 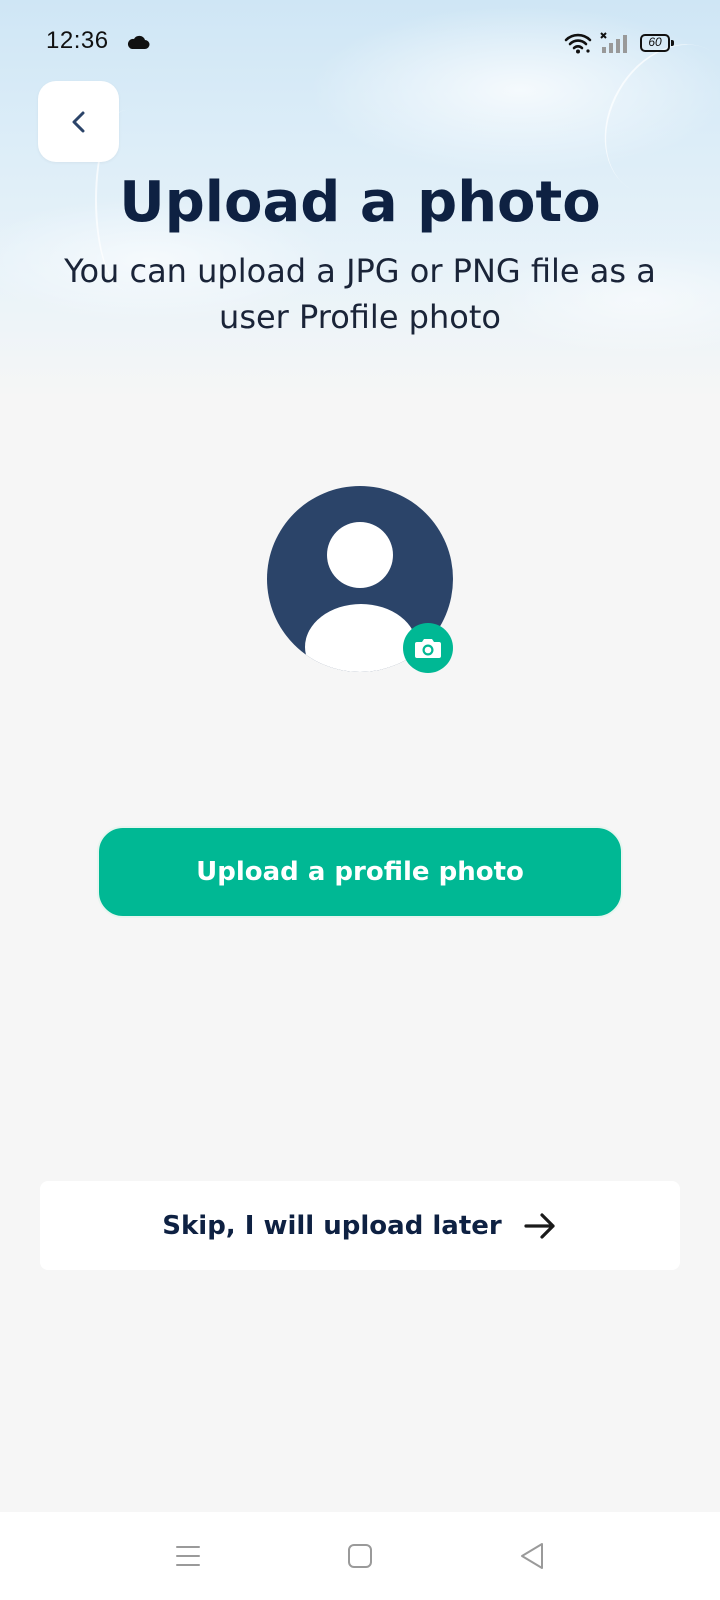 What do you see at coordinates (77, 40) in the screenshot?
I see `status-time: 12:36` at bounding box center [77, 40].